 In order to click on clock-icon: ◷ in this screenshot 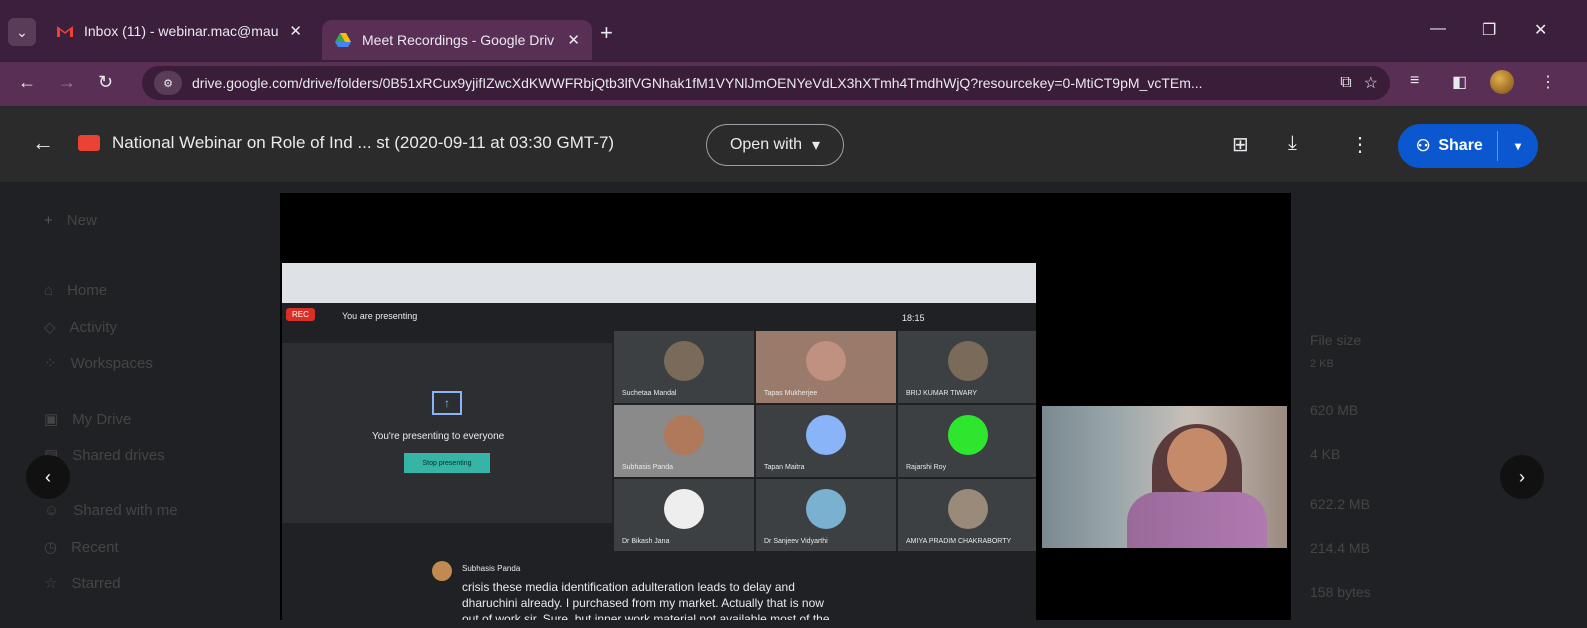, I will do `click(51, 547)`.